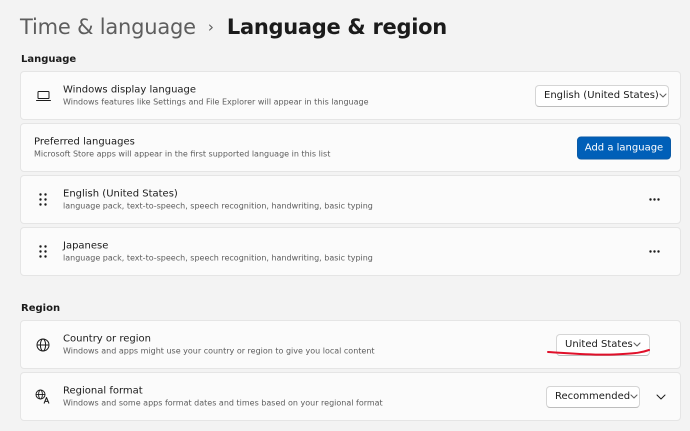 Image resolution: width=690 pixels, height=431 pixels. I want to click on regional-format-icon, so click(43, 397).